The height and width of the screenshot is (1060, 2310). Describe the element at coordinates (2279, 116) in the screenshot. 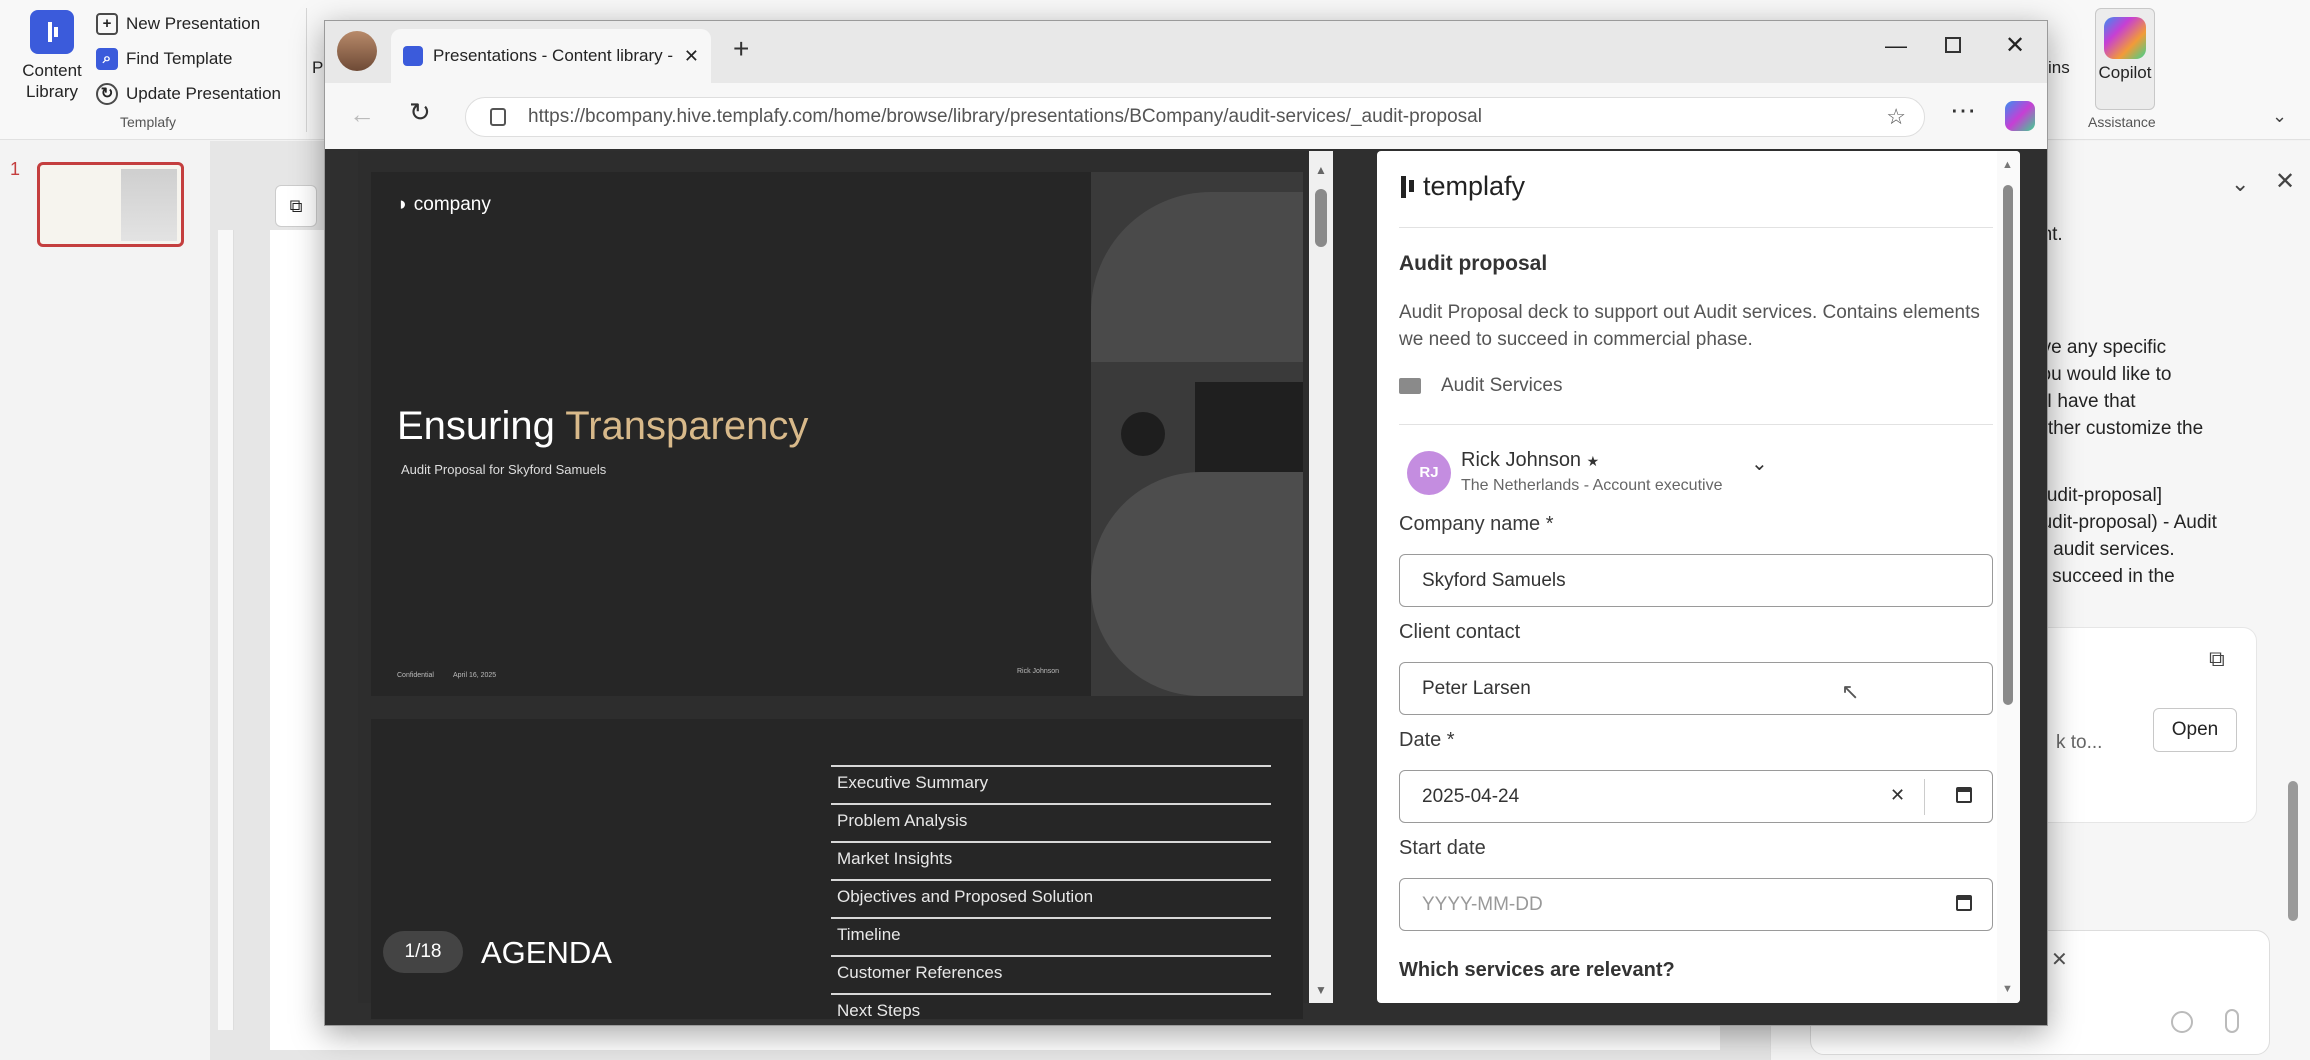

I see `ribbon-collapse-icon: ⌄` at that location.